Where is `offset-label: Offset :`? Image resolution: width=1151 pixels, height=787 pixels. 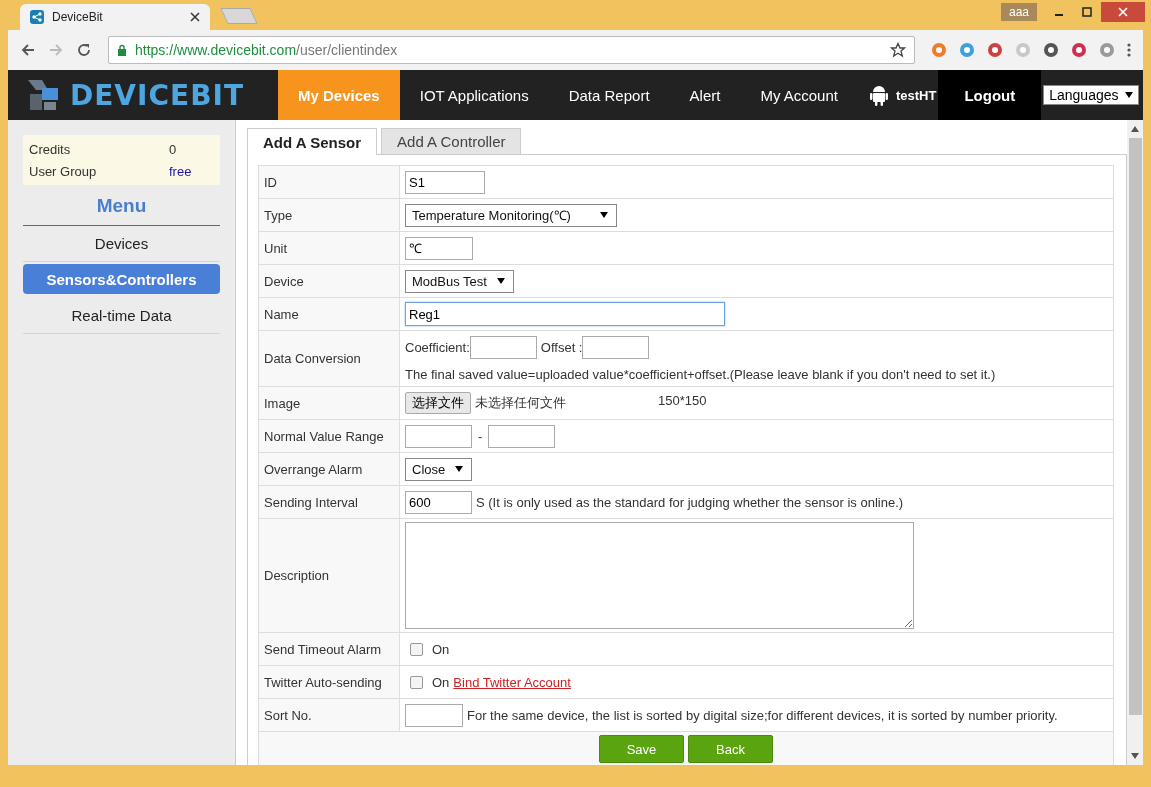 offset-label: Offset : is located at coordinates (561, 347).